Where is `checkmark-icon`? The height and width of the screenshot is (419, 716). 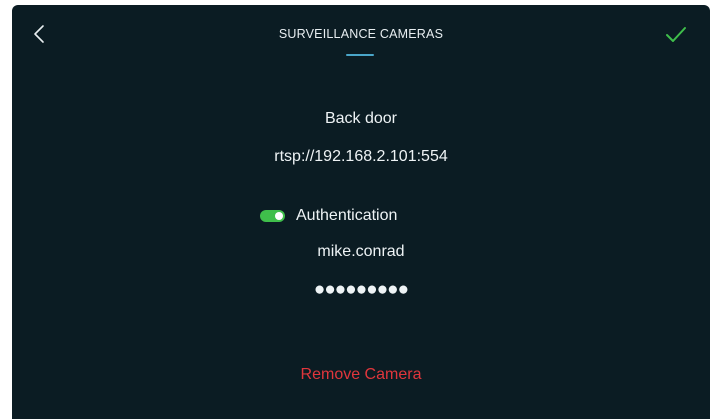
checkmark-icon is located at coordinates (676, 34).